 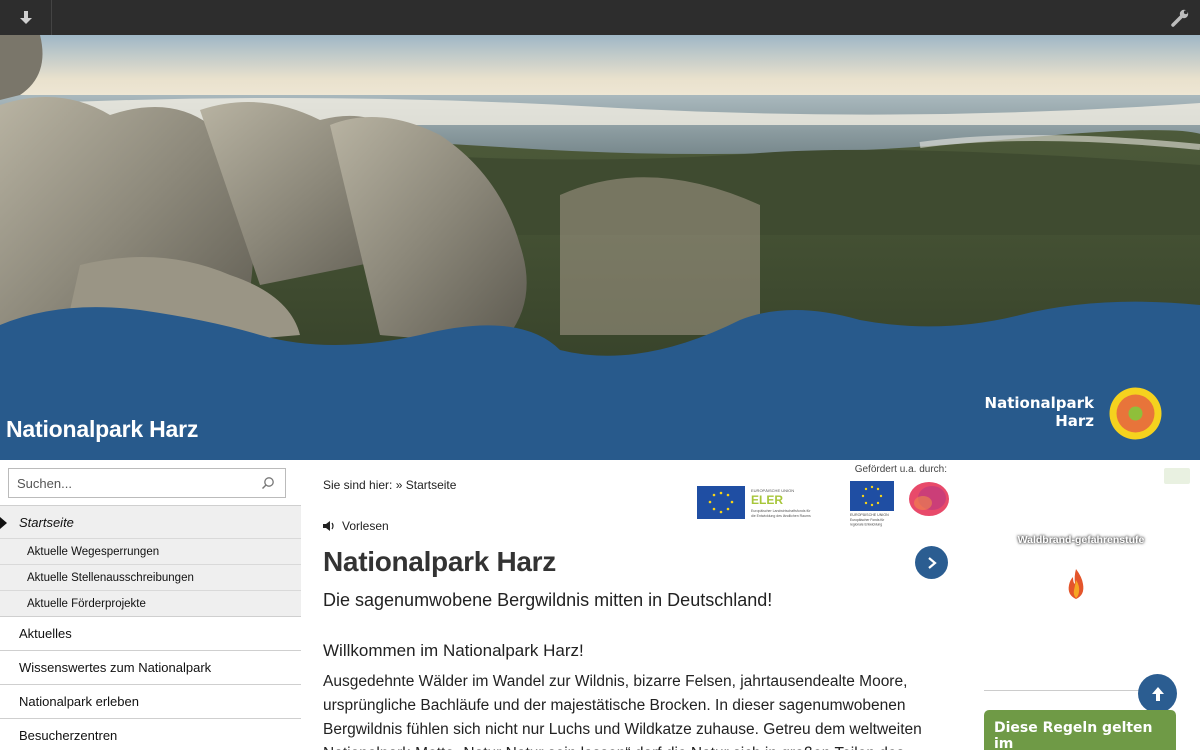 What do you see at coordinates (600, 17) in the screenshot?
I see `top-toolbar` at bounding box center [600, 17].